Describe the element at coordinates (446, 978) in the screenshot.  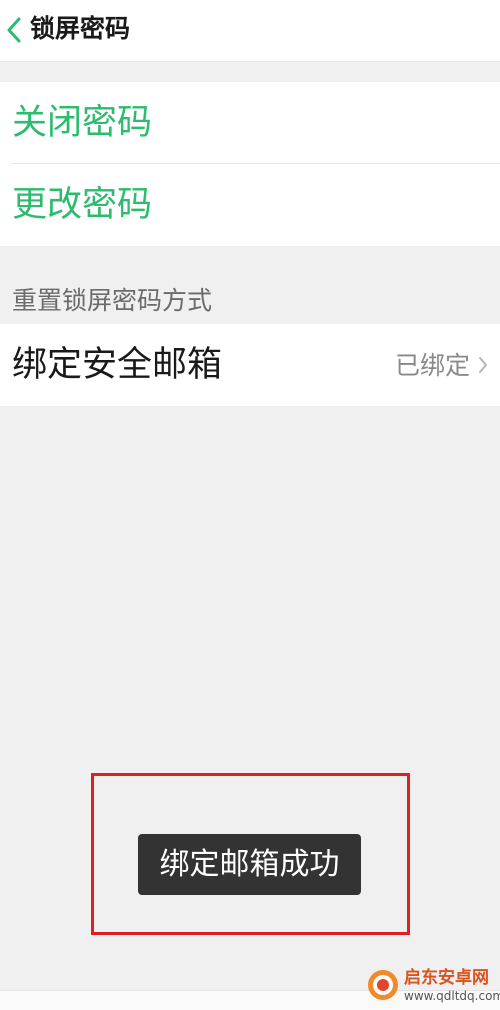
I see `watermark-title: 启东安卓网` at that location.